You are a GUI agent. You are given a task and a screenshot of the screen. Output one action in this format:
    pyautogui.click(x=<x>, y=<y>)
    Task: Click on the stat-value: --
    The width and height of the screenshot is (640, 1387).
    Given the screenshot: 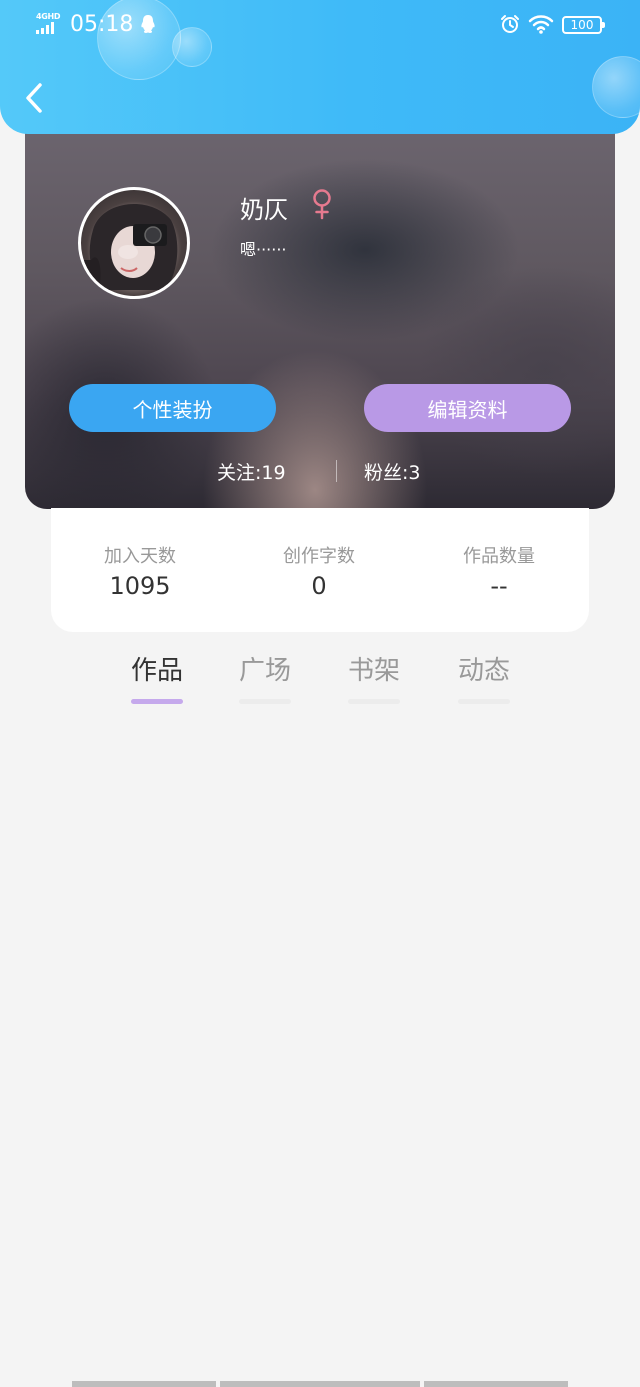 What is the action you would take?
    pyautogui.click(x=499, y=586)
    